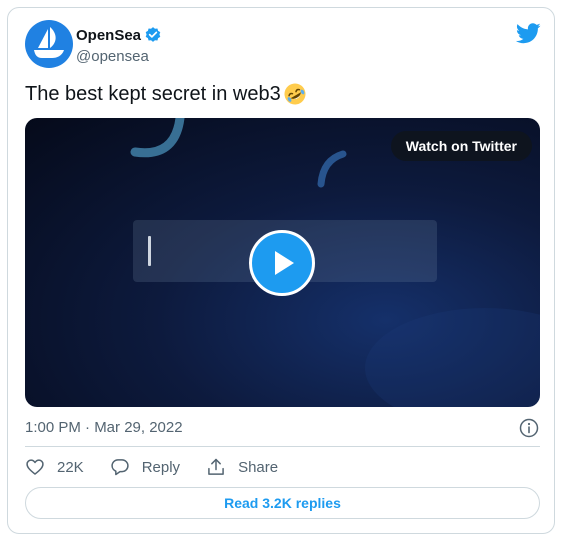  What do you see at coordinates (461, 146) in the screenshot?
I see `watch-on-twitter-button: Watch on Twitter` at bounding box center [461, 146].